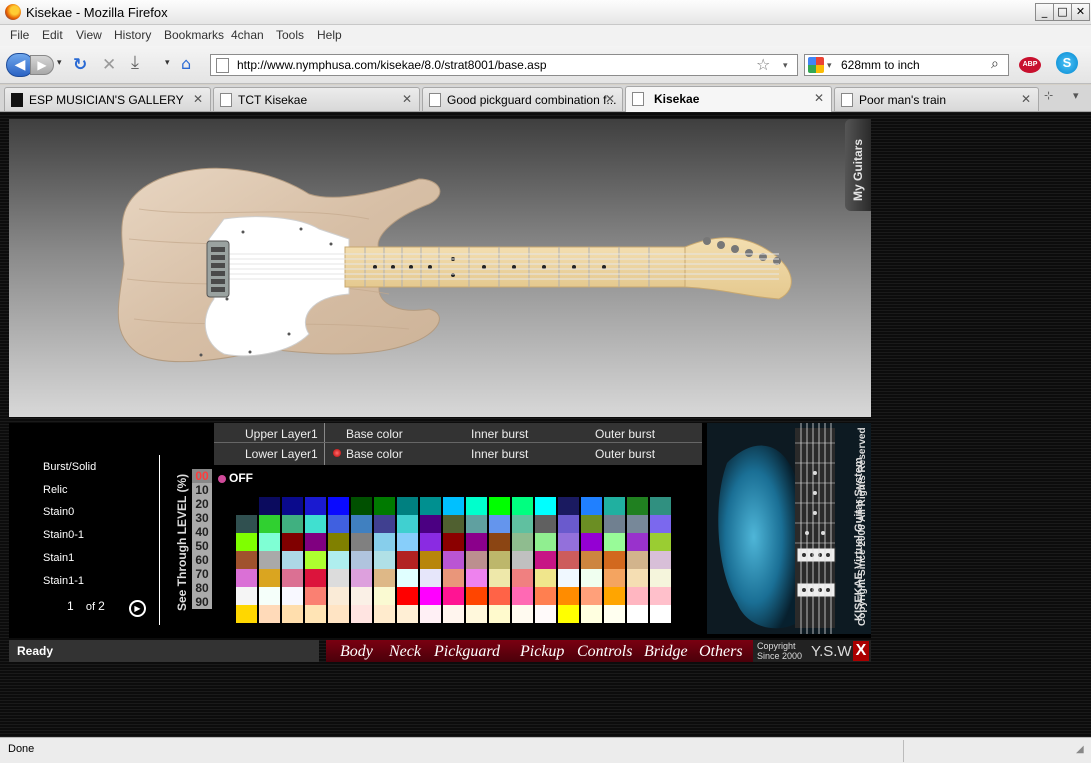 This screenshot has height=763, width=1091. I want to click on close-window-button: ✕, so click(1080, 12).